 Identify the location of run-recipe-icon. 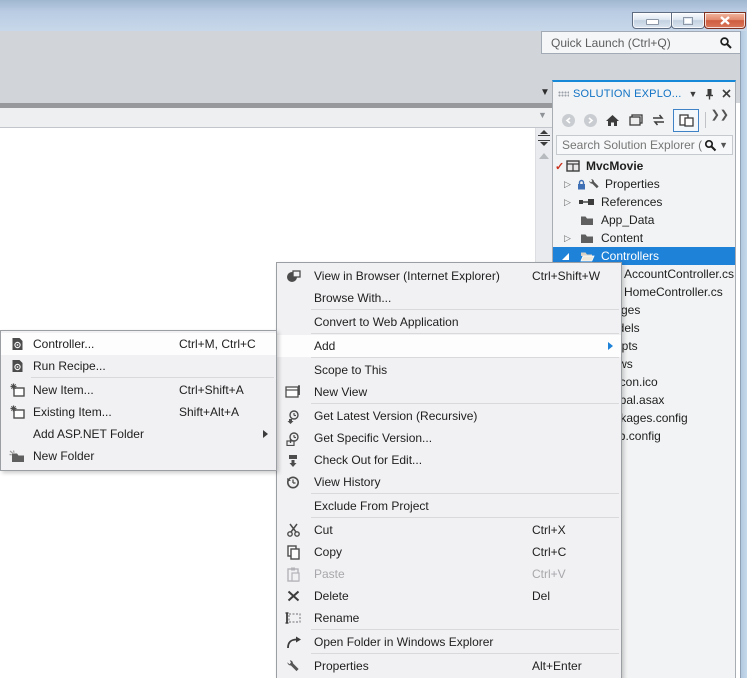
(17, 366).